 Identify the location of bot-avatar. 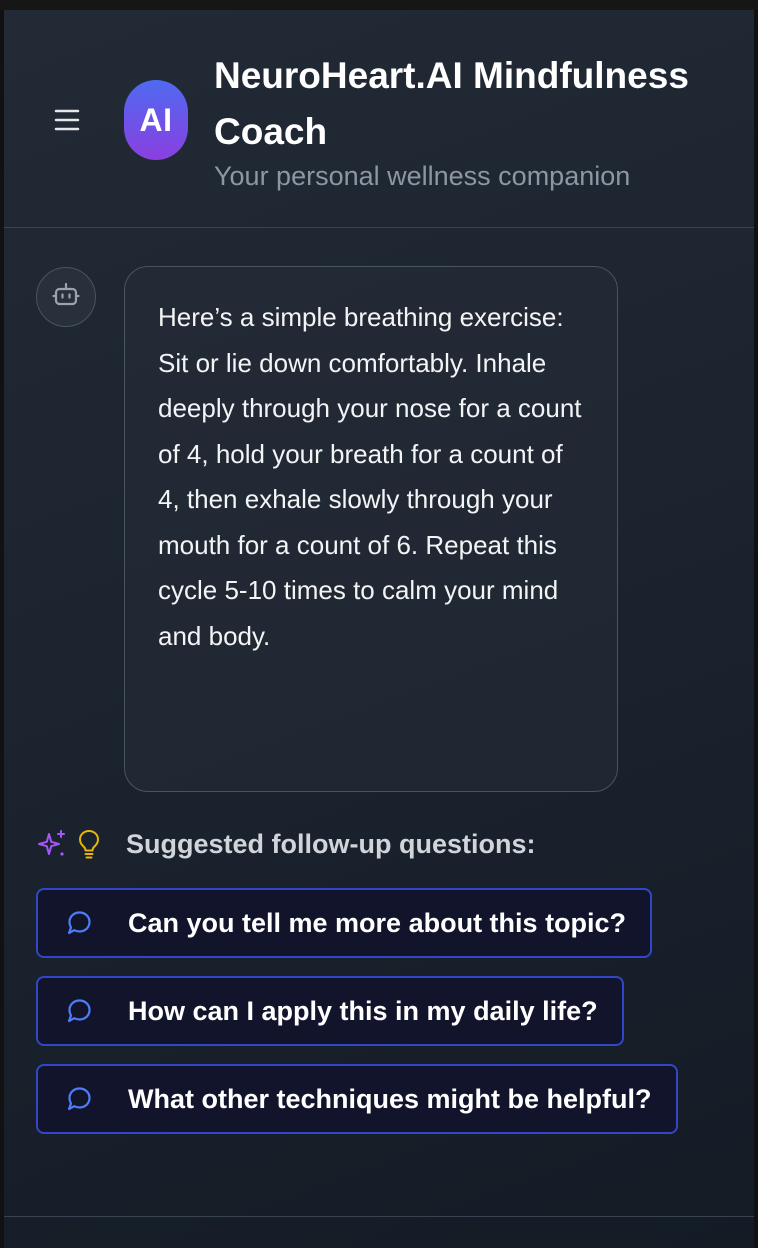
(66, 297).